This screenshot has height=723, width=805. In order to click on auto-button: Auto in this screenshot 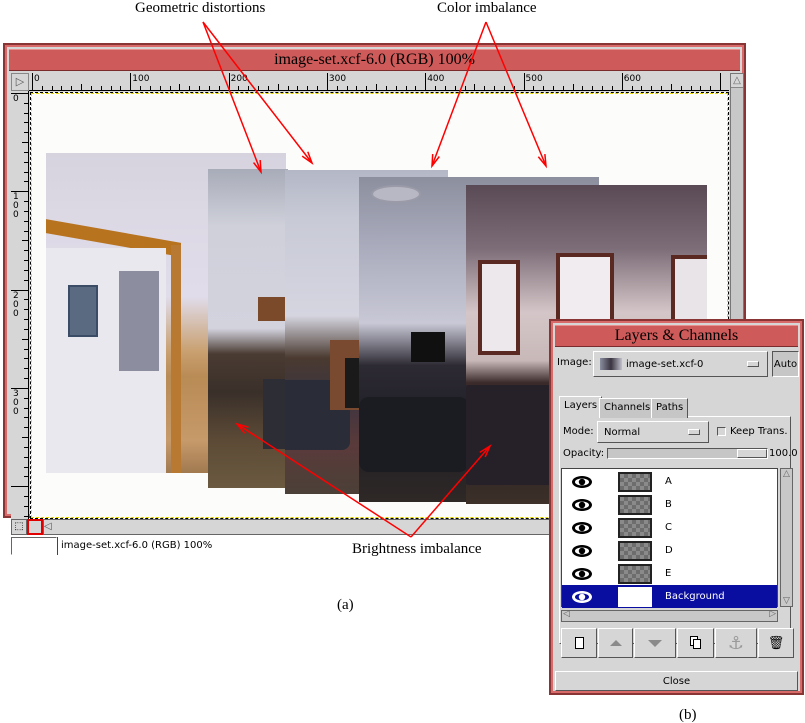, I will do `click(785, 364)`.